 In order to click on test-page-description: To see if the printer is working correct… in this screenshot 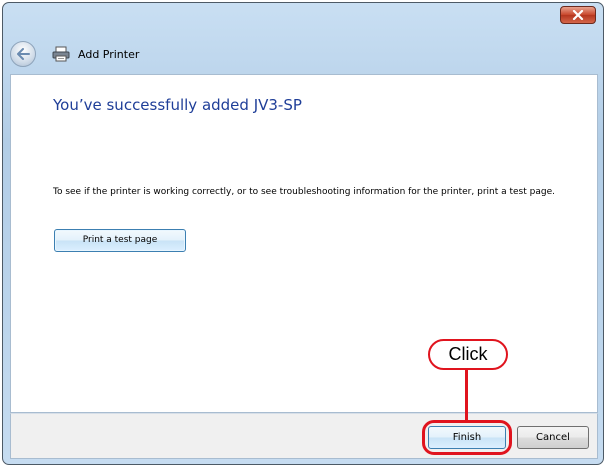, I will do `click(304, 192)`.